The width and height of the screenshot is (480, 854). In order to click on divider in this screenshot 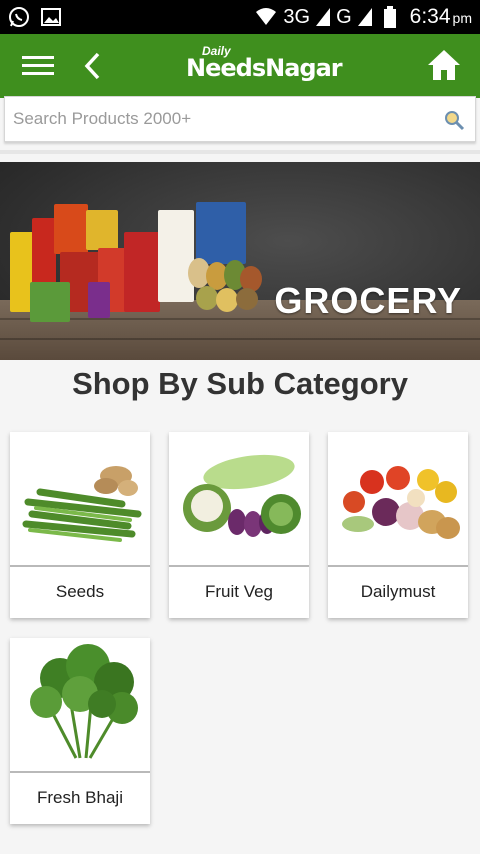, I will do `click(240, 152)`.